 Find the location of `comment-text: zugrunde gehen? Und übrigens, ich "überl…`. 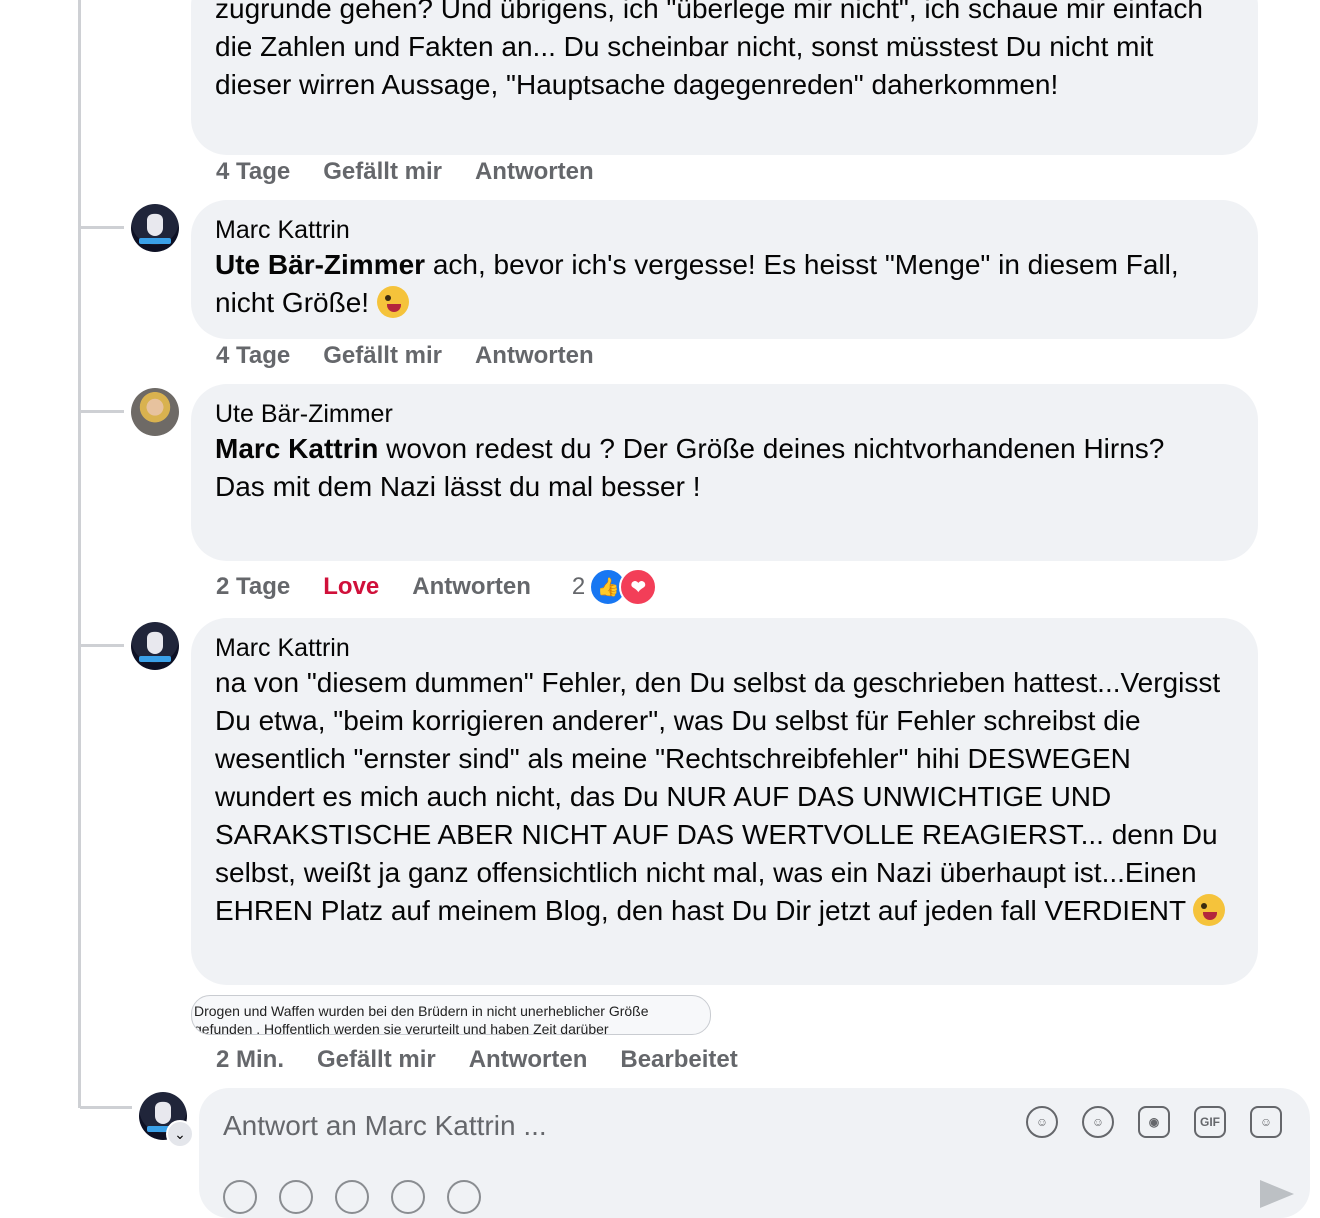

comment-text: zugrunde gehen? Und übrigens, ich "überl… is located at coordinates (709, 50).